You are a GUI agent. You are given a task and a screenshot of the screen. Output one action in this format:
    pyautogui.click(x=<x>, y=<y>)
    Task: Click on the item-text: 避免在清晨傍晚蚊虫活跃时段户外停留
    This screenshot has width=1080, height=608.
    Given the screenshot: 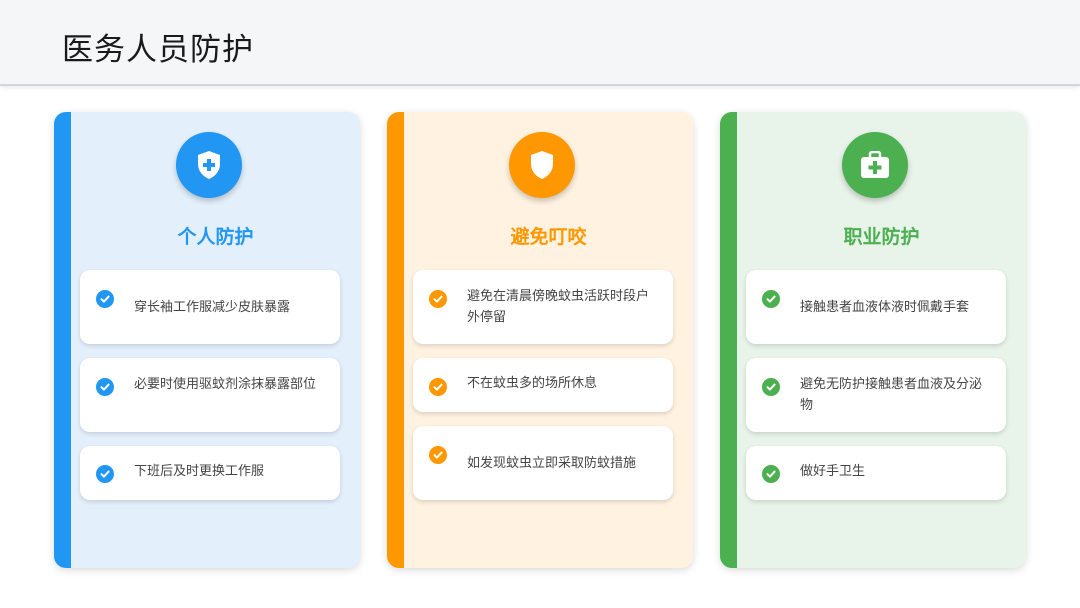 What is the action you would take?
    pyautogui.click(x=558, y=307)
    